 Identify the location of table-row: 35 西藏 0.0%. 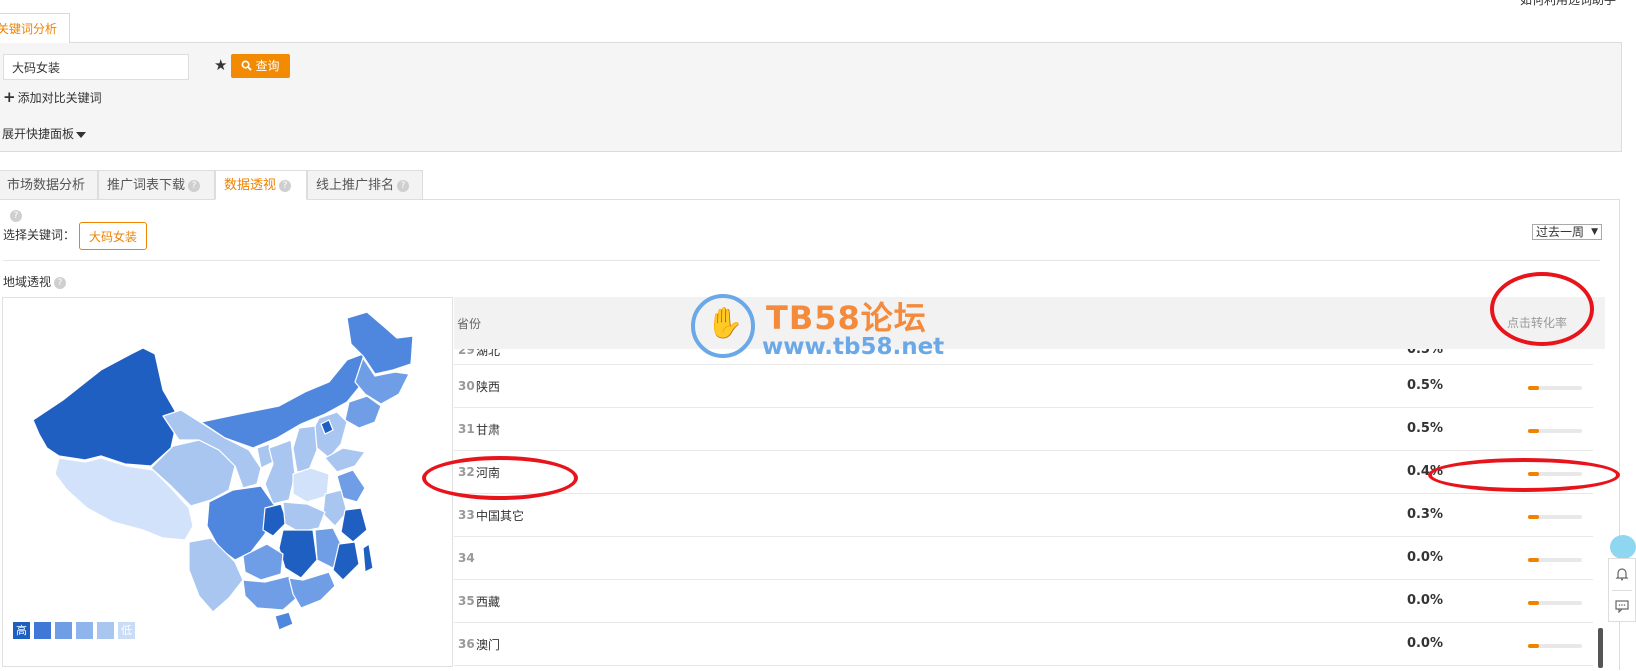
(1023, 601).